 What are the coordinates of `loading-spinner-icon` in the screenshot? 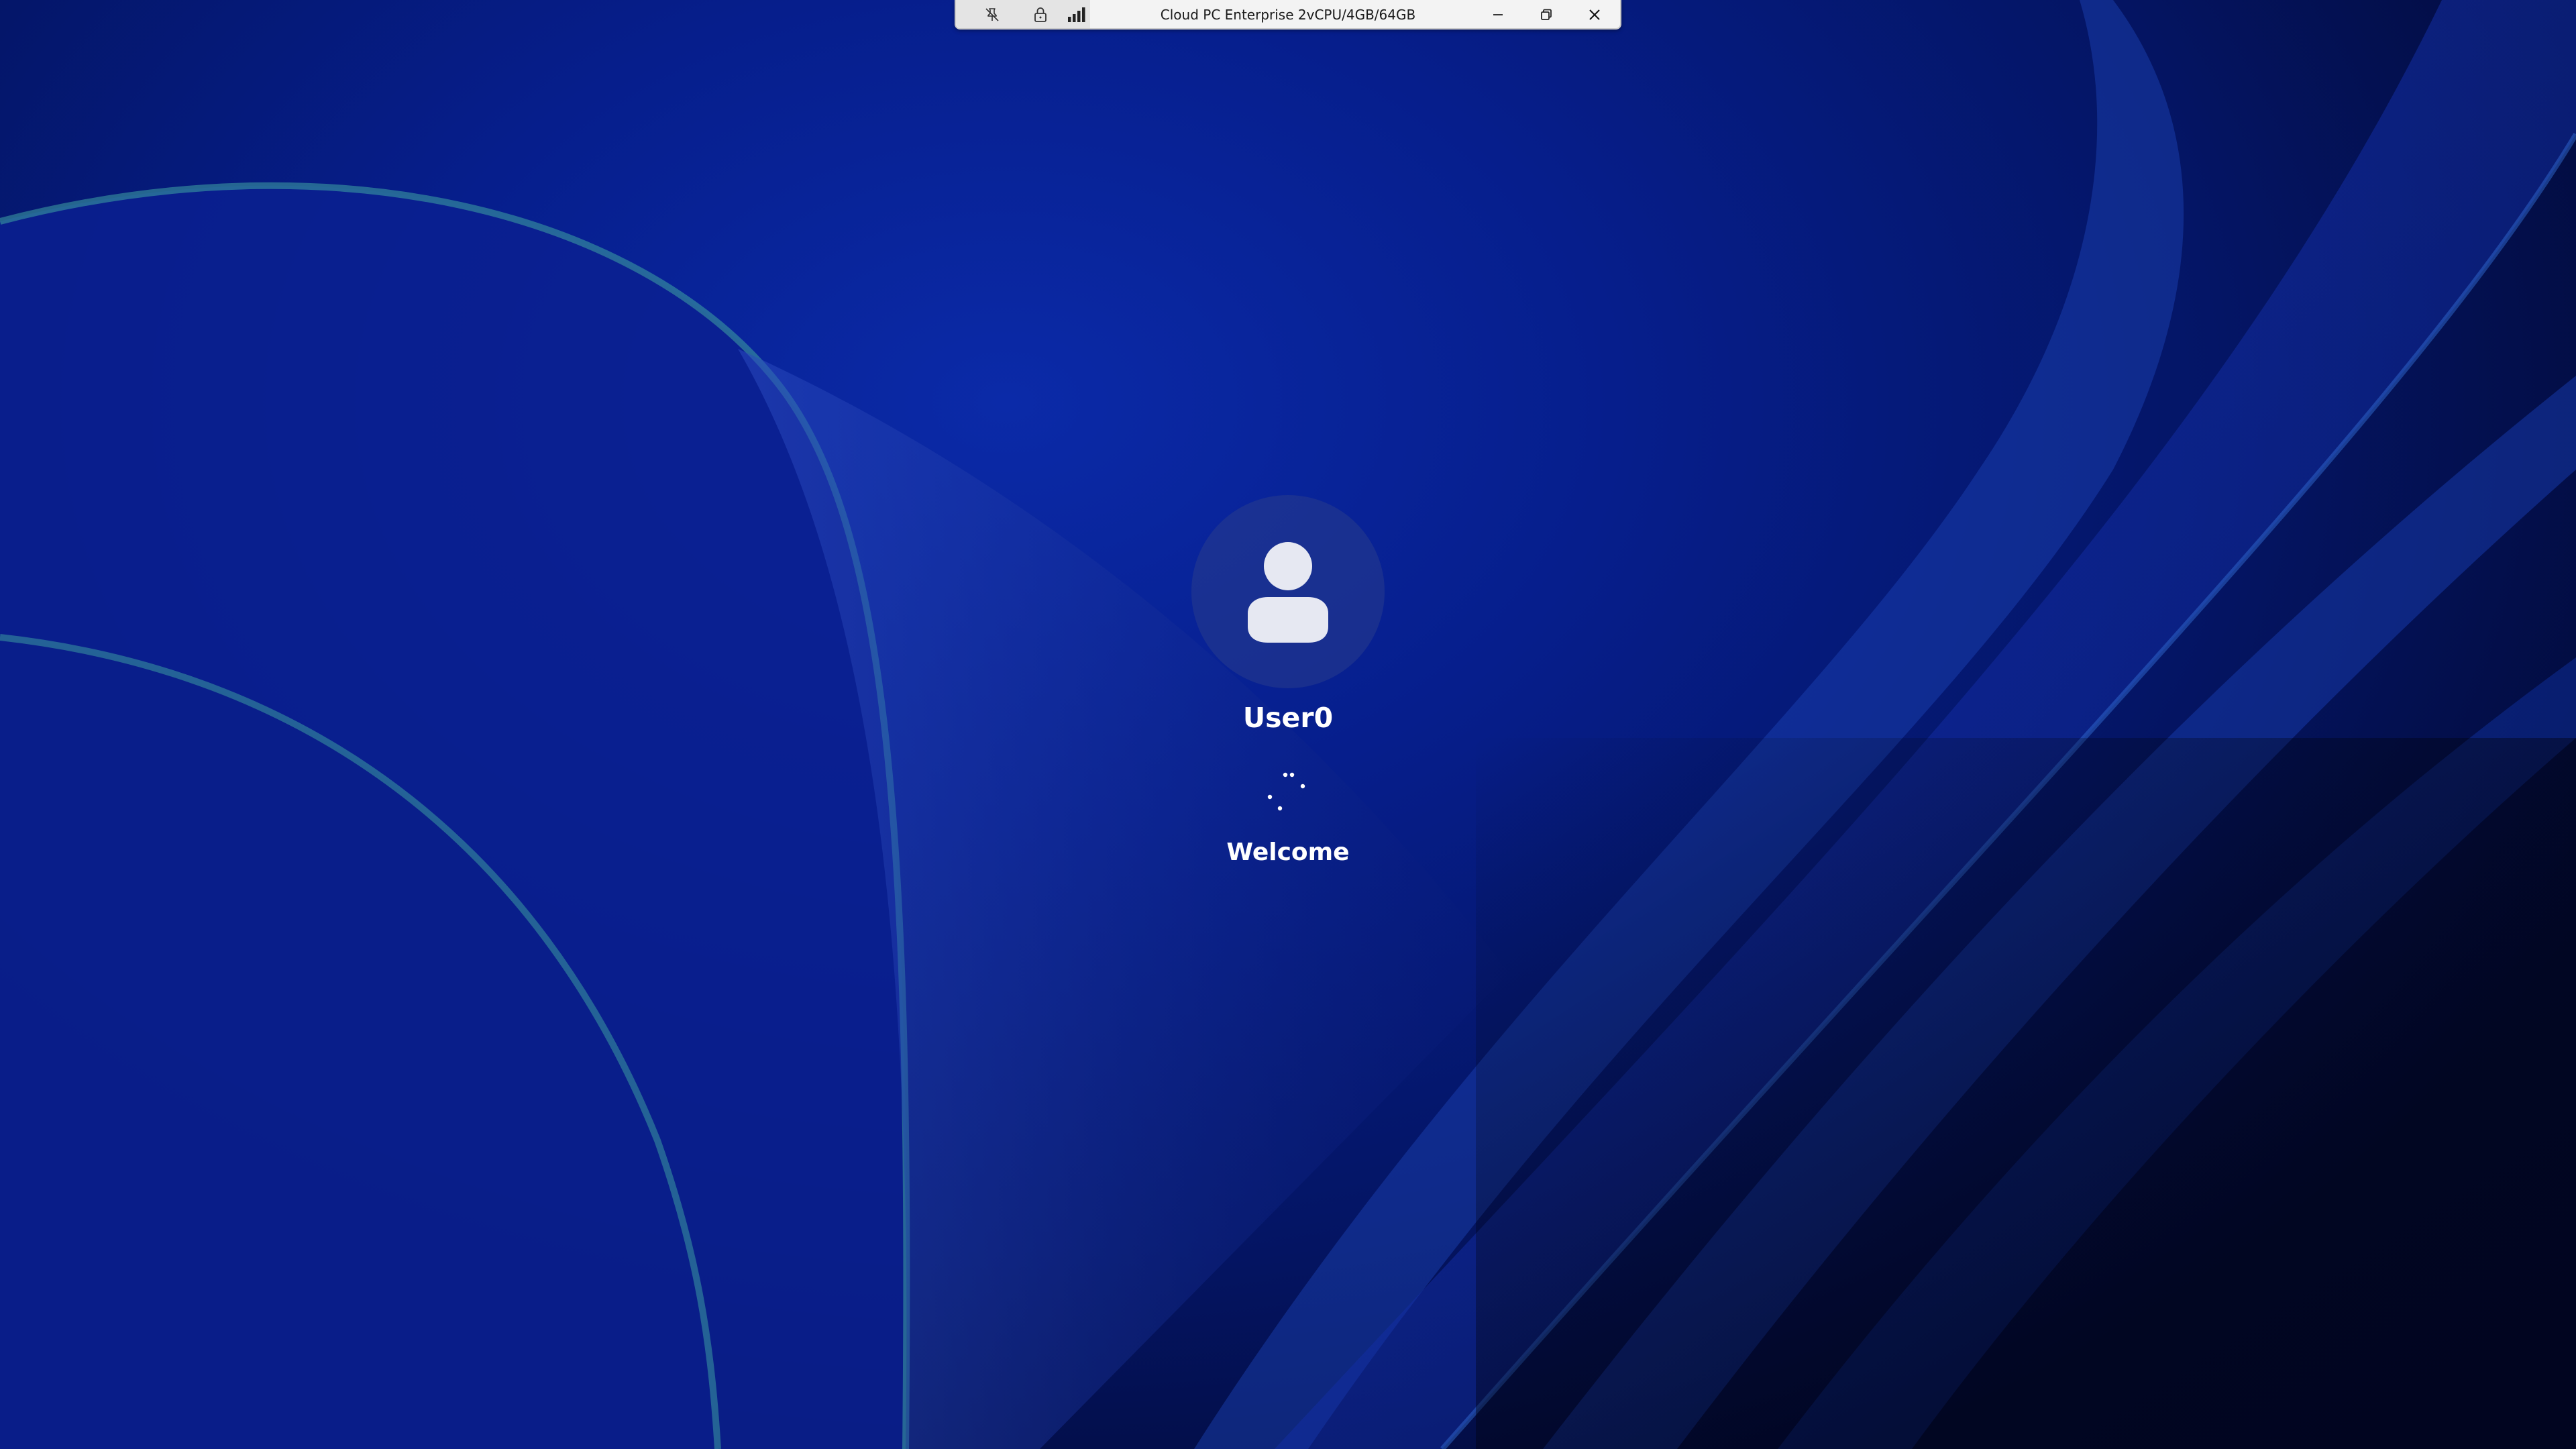 It's located at (1286, 791).